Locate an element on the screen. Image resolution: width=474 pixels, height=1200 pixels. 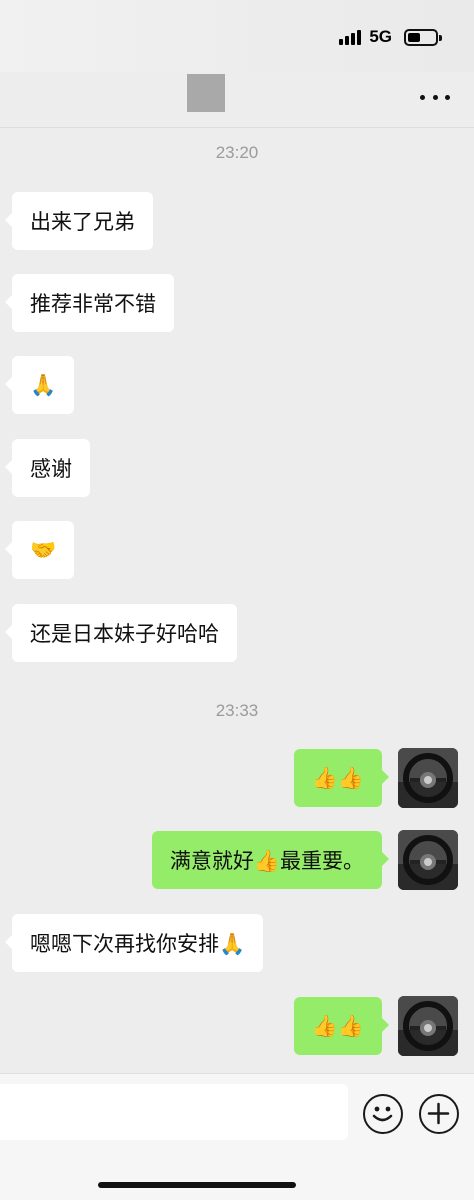
status-bar: 5G is located at coordinates (237, 36).